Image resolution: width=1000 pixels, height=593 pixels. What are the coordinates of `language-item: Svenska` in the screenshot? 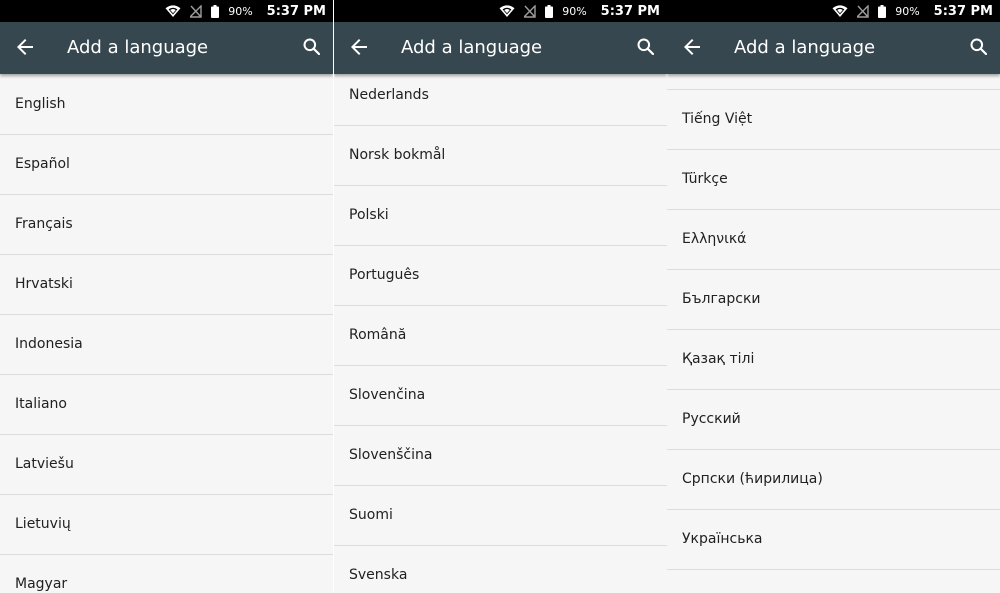 It's located at (500, 569).